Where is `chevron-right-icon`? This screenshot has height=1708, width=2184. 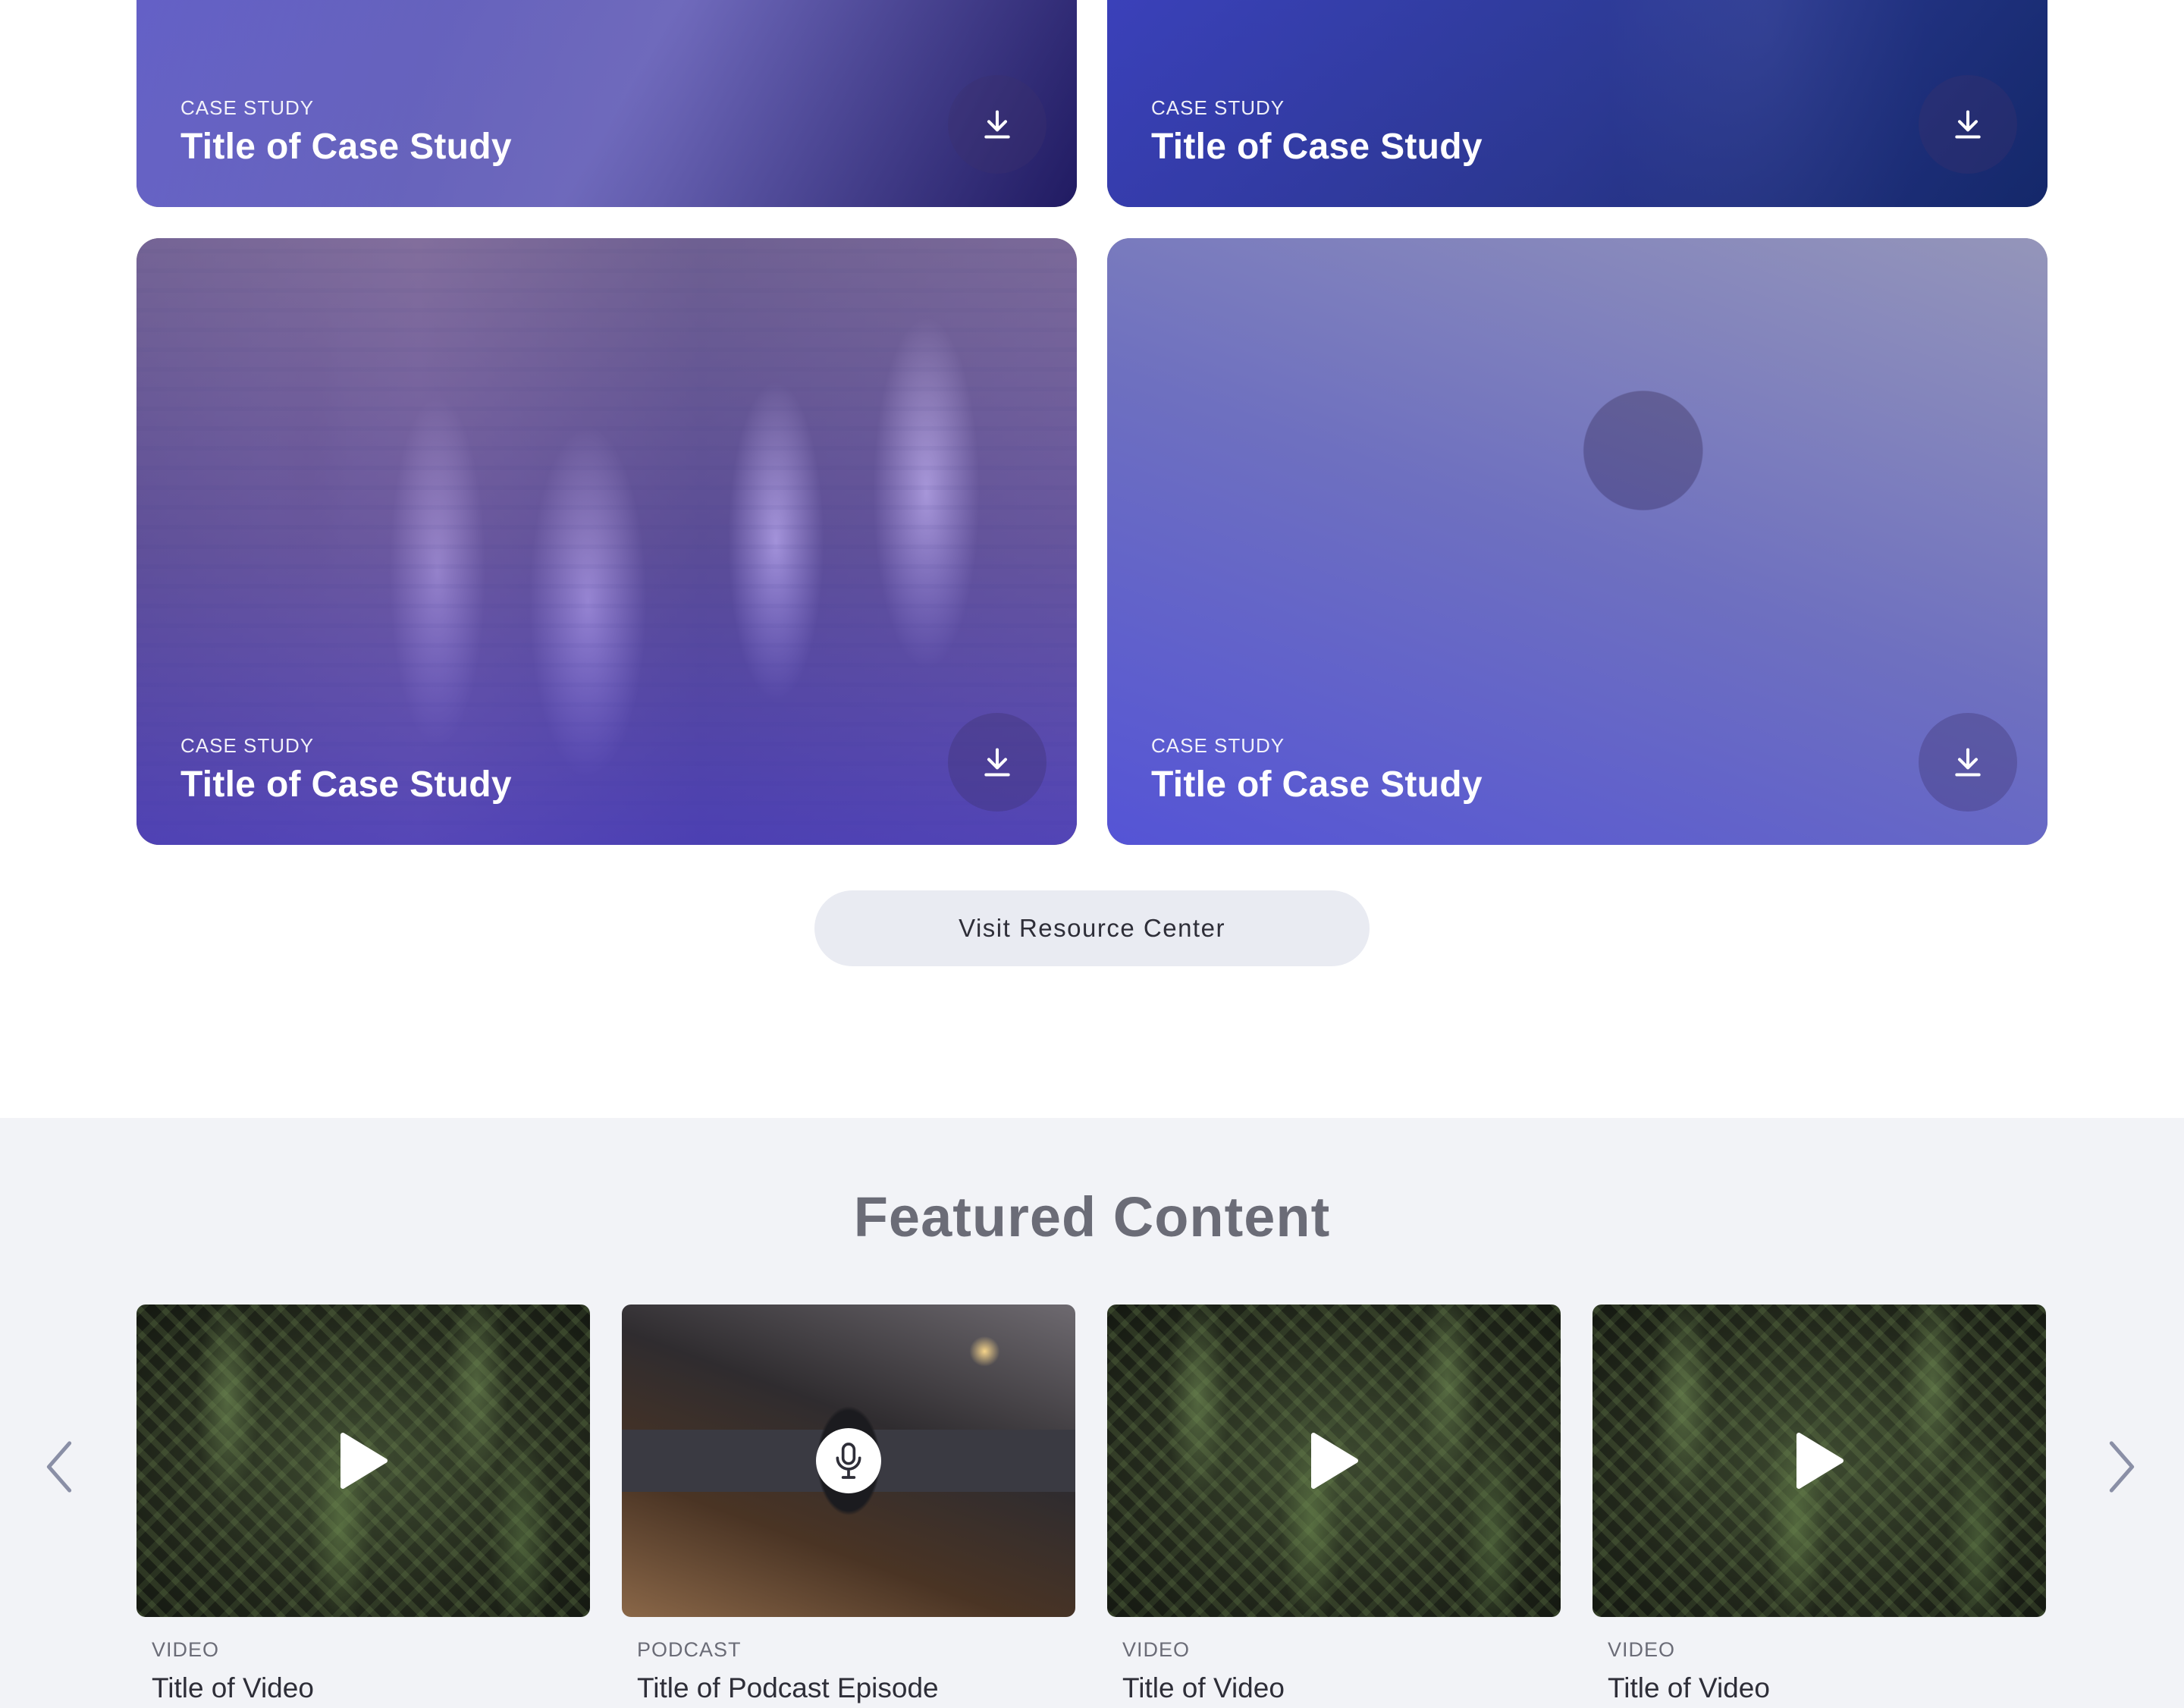
chevron-right-icon is located at coordinates (2122, 1467).